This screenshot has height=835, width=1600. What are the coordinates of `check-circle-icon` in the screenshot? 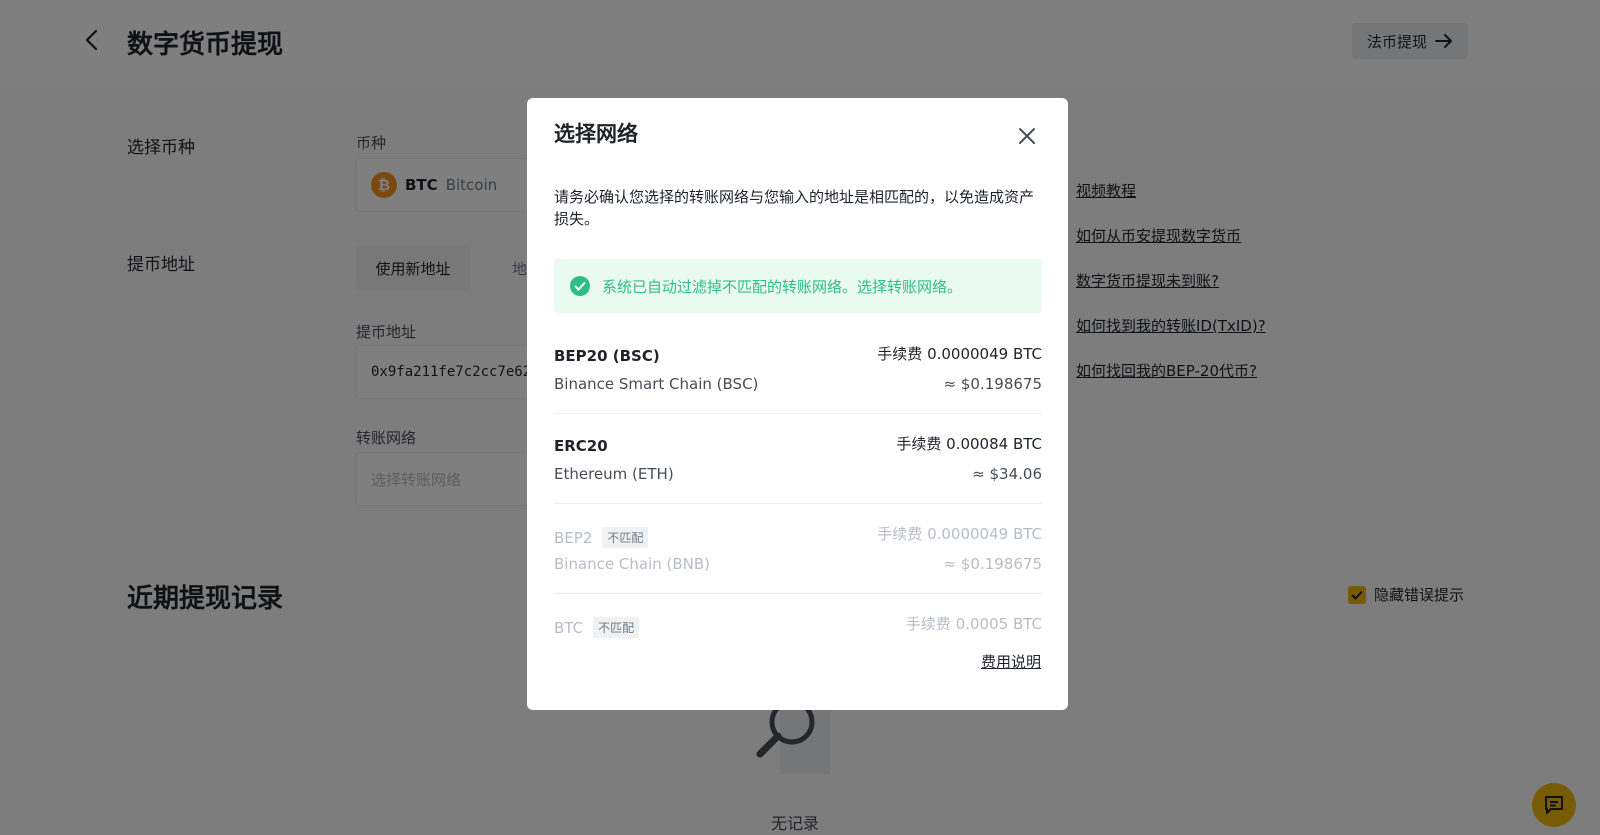 It's located at (580, 286).